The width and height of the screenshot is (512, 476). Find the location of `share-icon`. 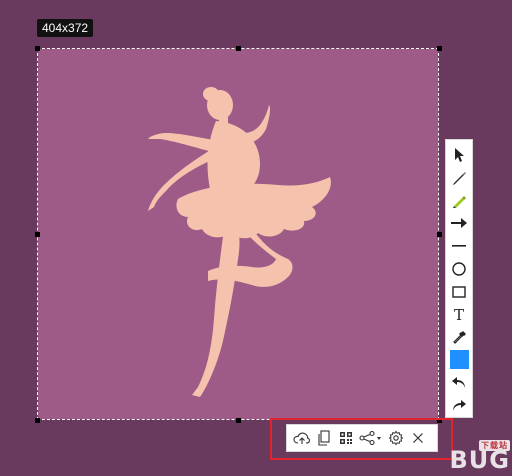

share-icon is located at coordinates (371, 438).